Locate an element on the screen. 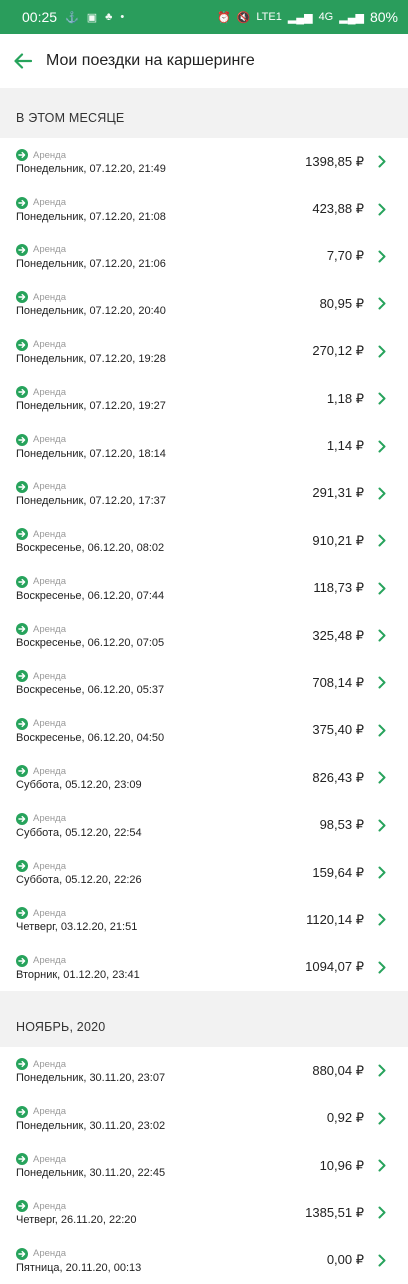  trip-info: Аренда Понедельник, 07.12.20, 21:06 is located at coordinates (91, 256).